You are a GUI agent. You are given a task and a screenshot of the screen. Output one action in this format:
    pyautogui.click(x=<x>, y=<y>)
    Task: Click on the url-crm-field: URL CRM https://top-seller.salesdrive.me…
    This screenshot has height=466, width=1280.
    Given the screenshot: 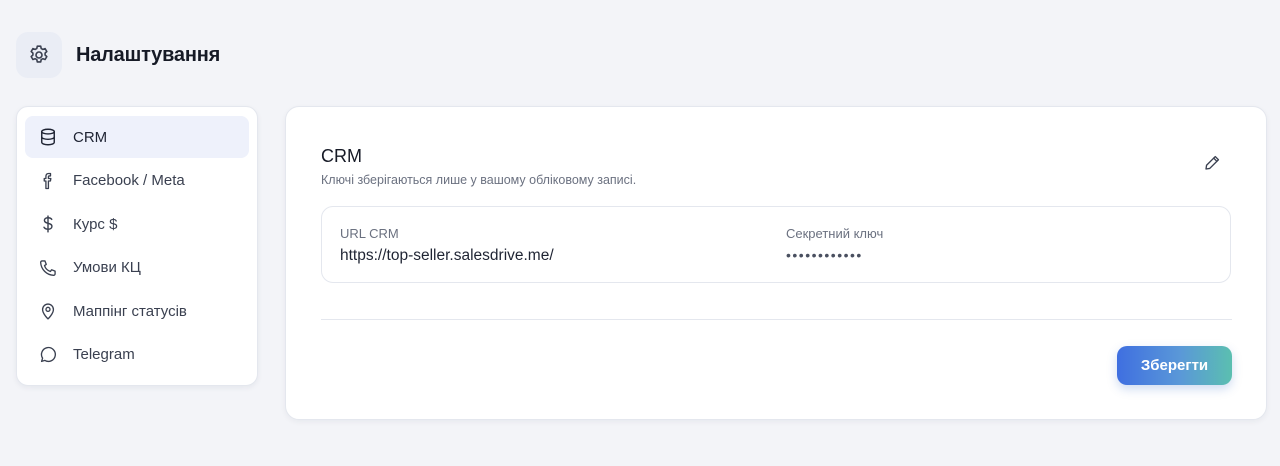 What is the action you would take?
    pyautogui.click(x=447, y=245)
    